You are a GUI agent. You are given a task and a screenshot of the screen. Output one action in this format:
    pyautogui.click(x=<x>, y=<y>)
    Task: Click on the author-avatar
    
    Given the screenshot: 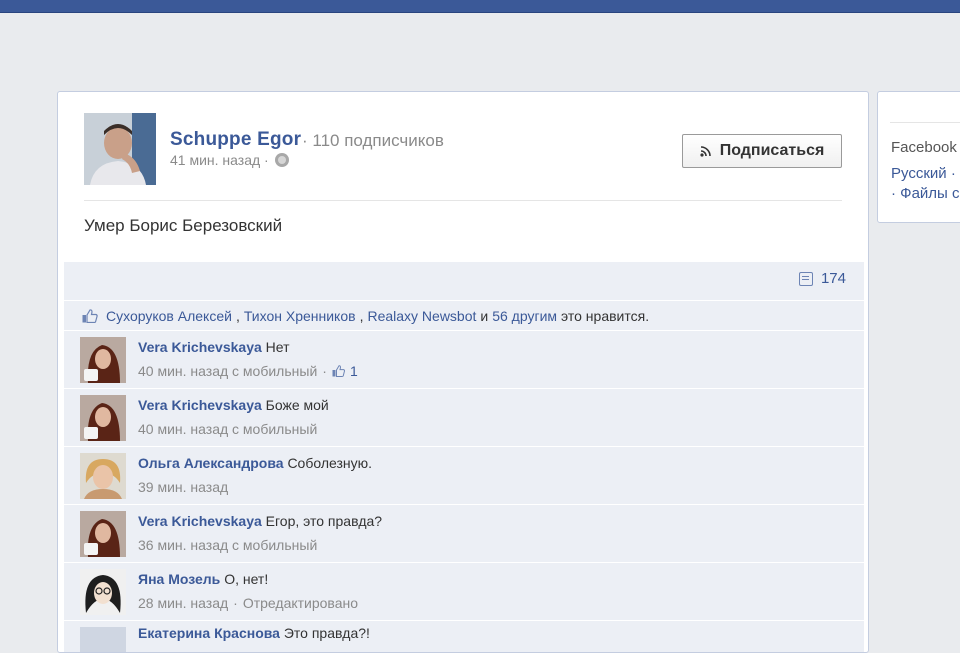 What is the action you would take?
    pyautogui.click(x=120, y=149)
    